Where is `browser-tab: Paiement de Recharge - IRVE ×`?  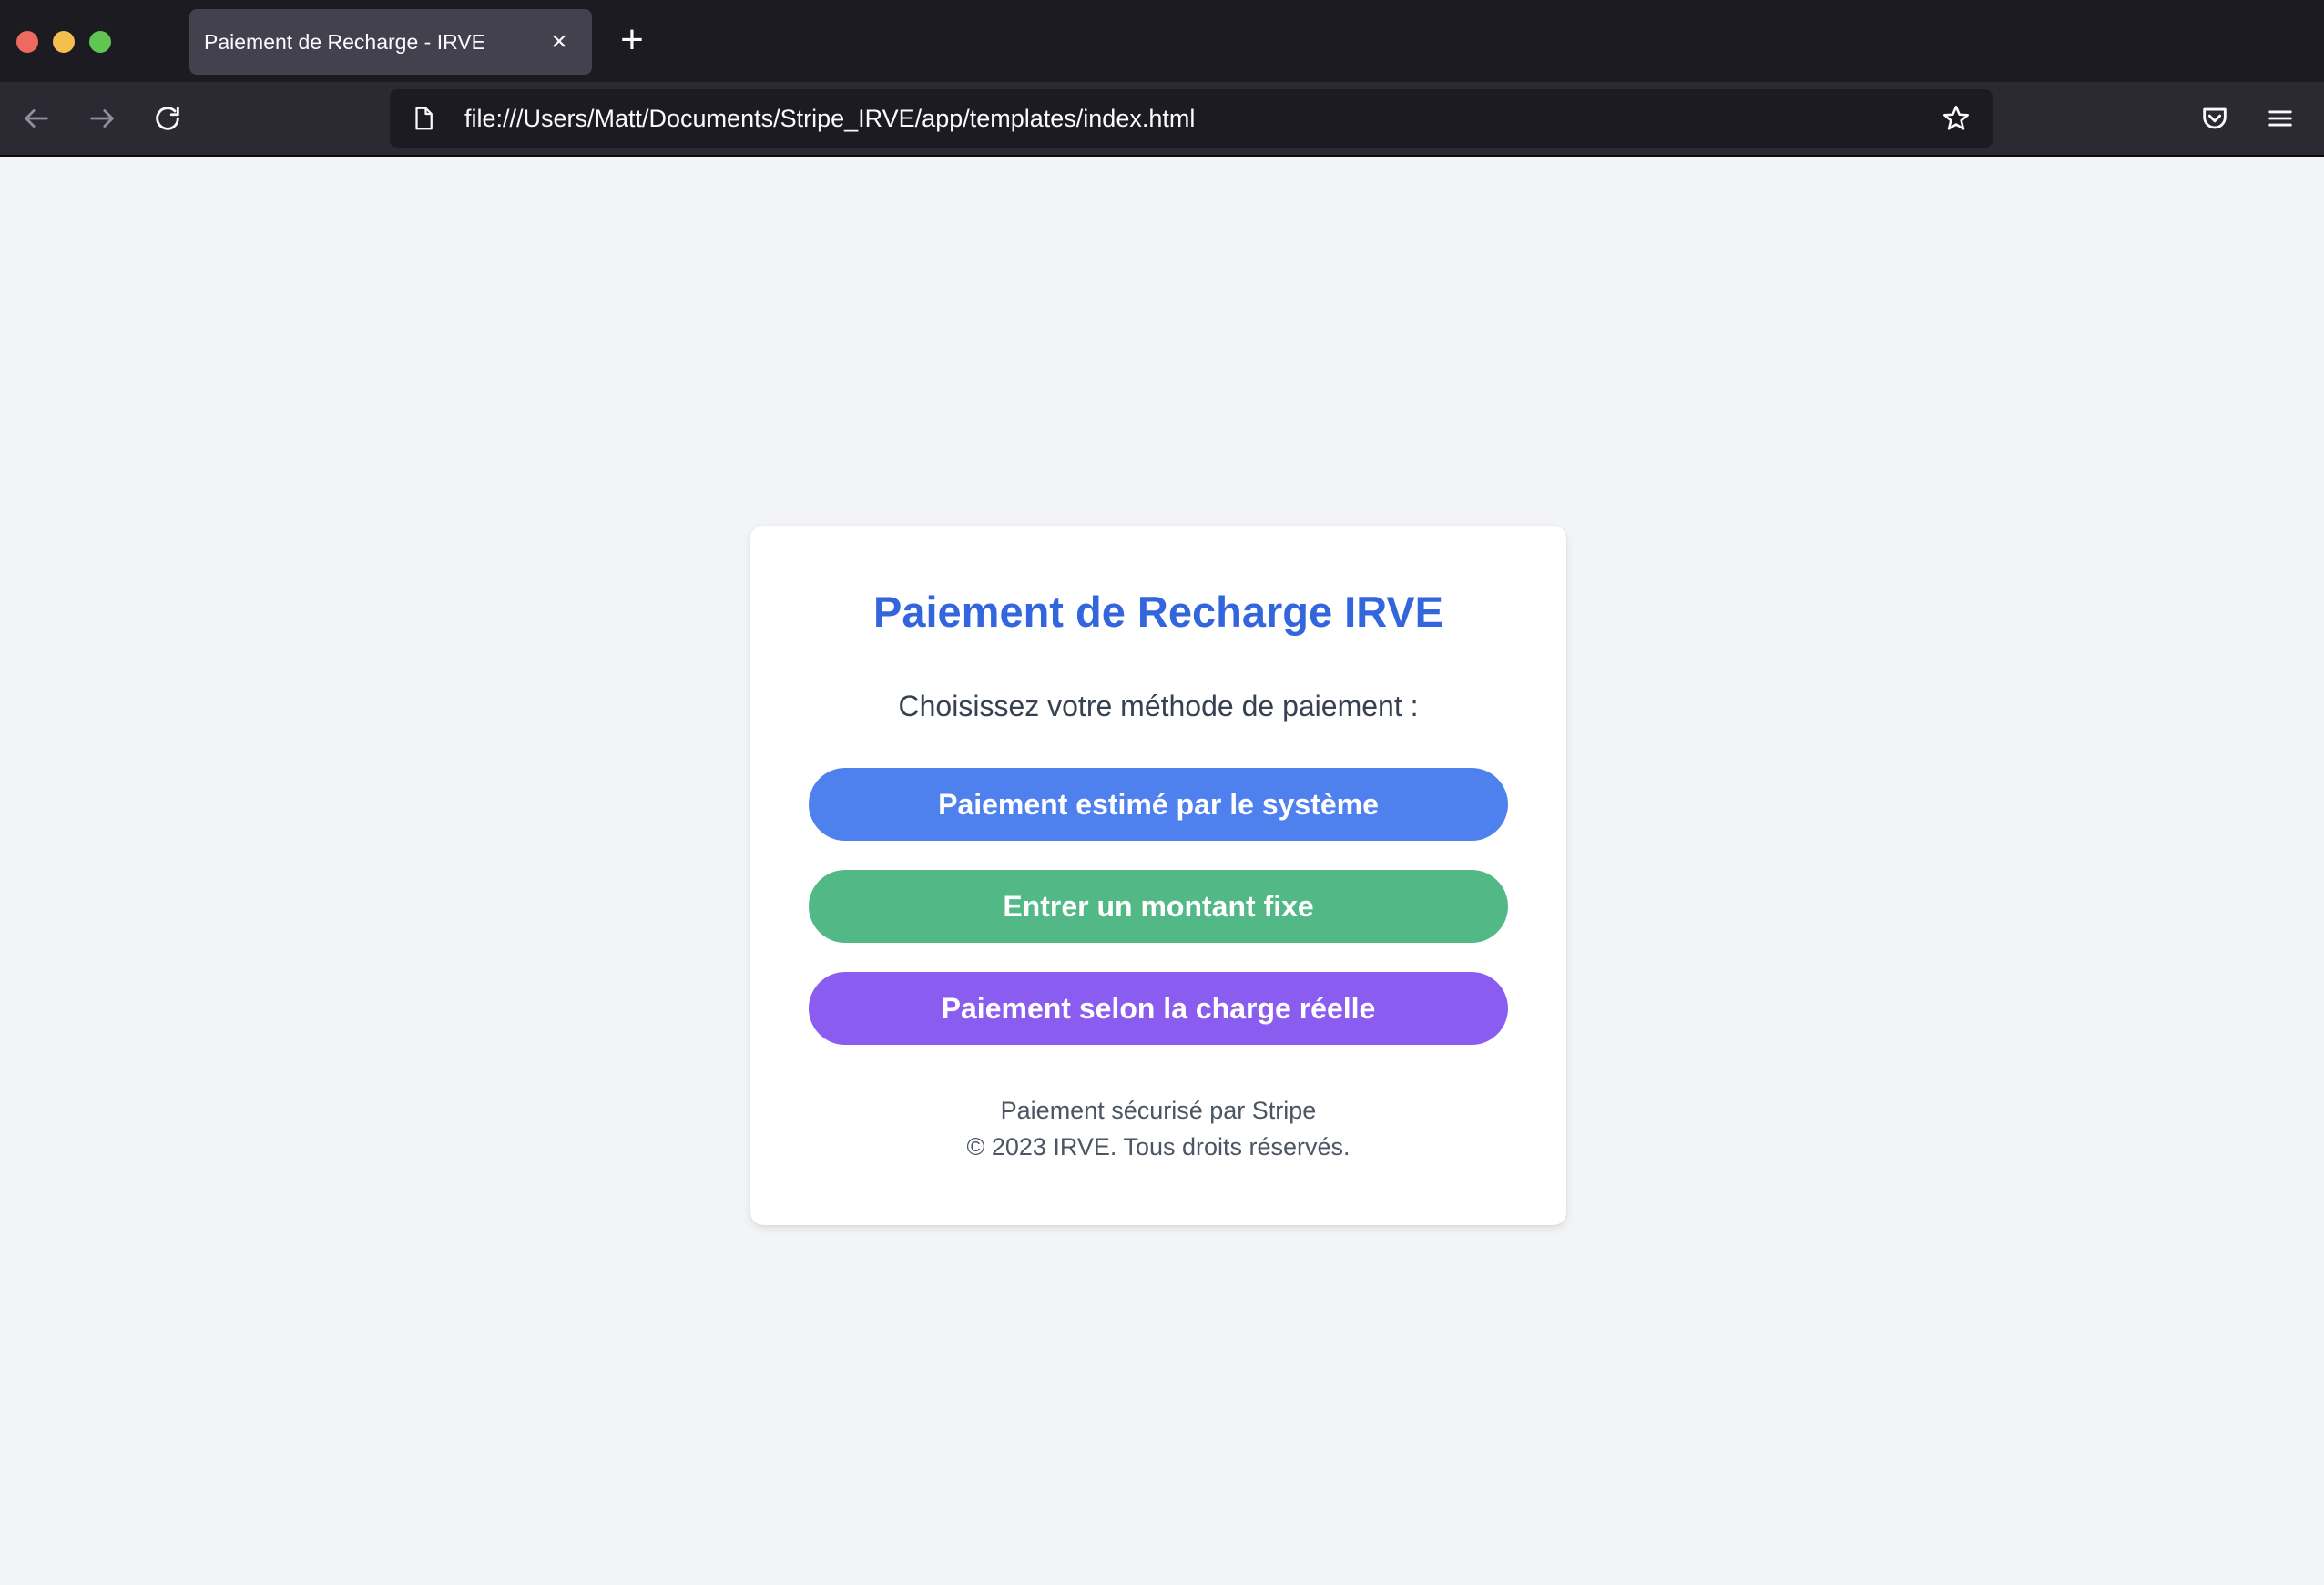
browser-tab: Paiement de Recharge - IRVE × is located at coordinates (390, 42).